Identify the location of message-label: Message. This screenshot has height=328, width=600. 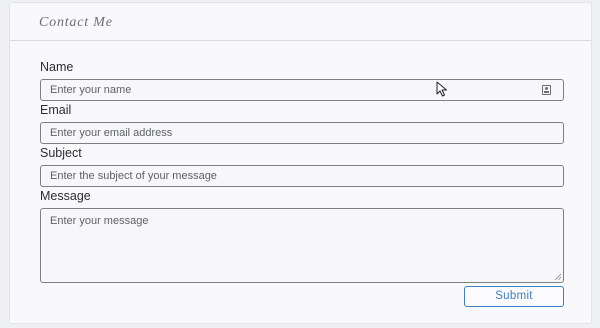
(65, 196).